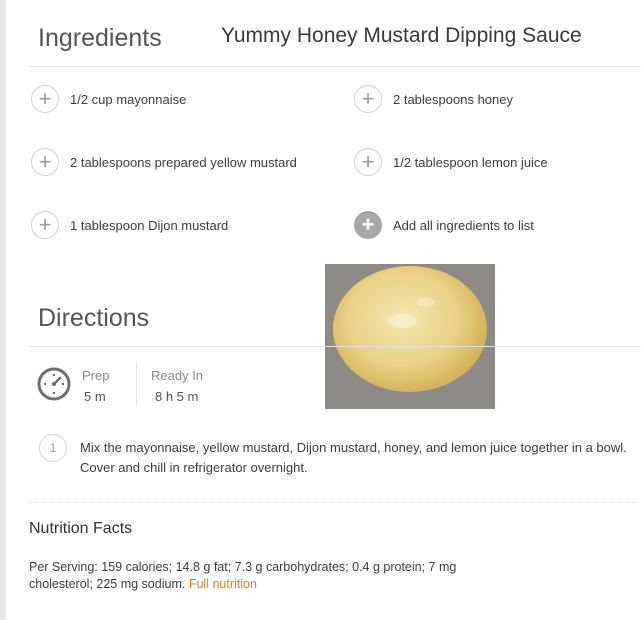 The width and height of the screenshot is (643, 620). Describe the element at coordinates (410, 329) in the screenshot. I see `sauce-bowl-image` at that location.